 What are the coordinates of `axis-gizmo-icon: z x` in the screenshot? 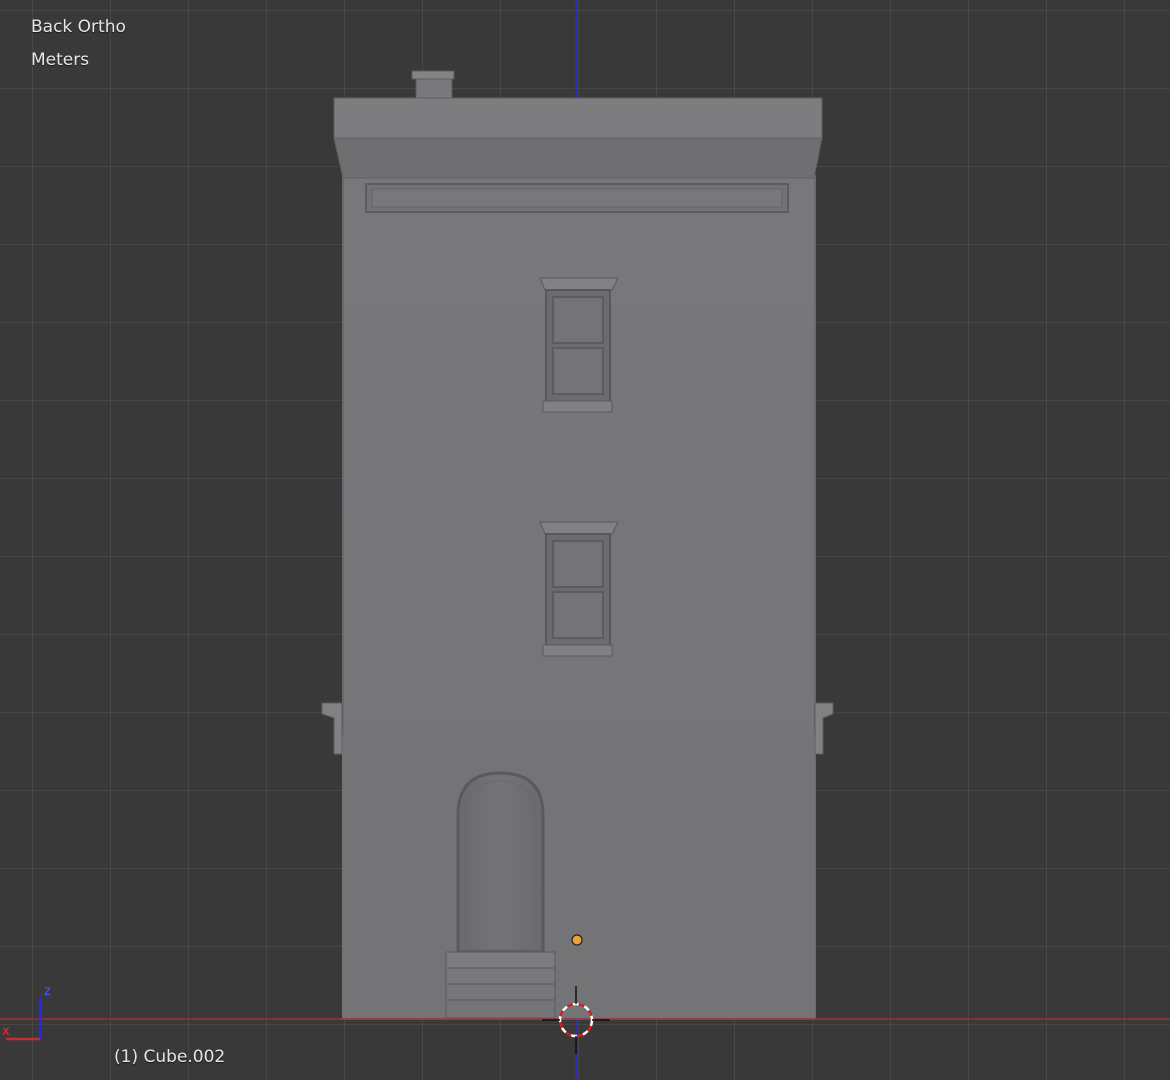 It's located at (26, 1012).